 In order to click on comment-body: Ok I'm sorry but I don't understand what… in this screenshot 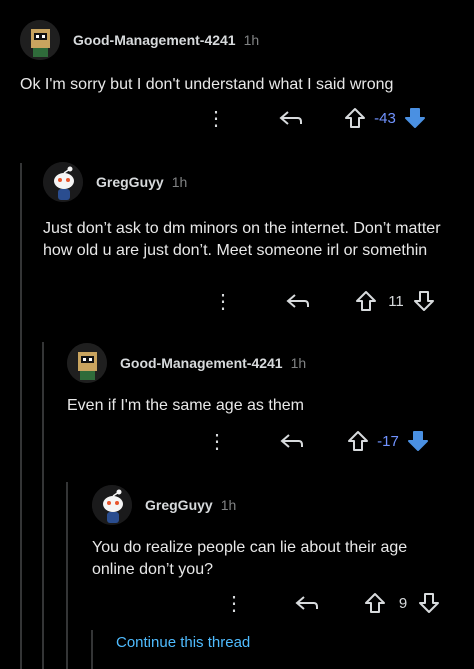, I will do `click(207, 84)`.